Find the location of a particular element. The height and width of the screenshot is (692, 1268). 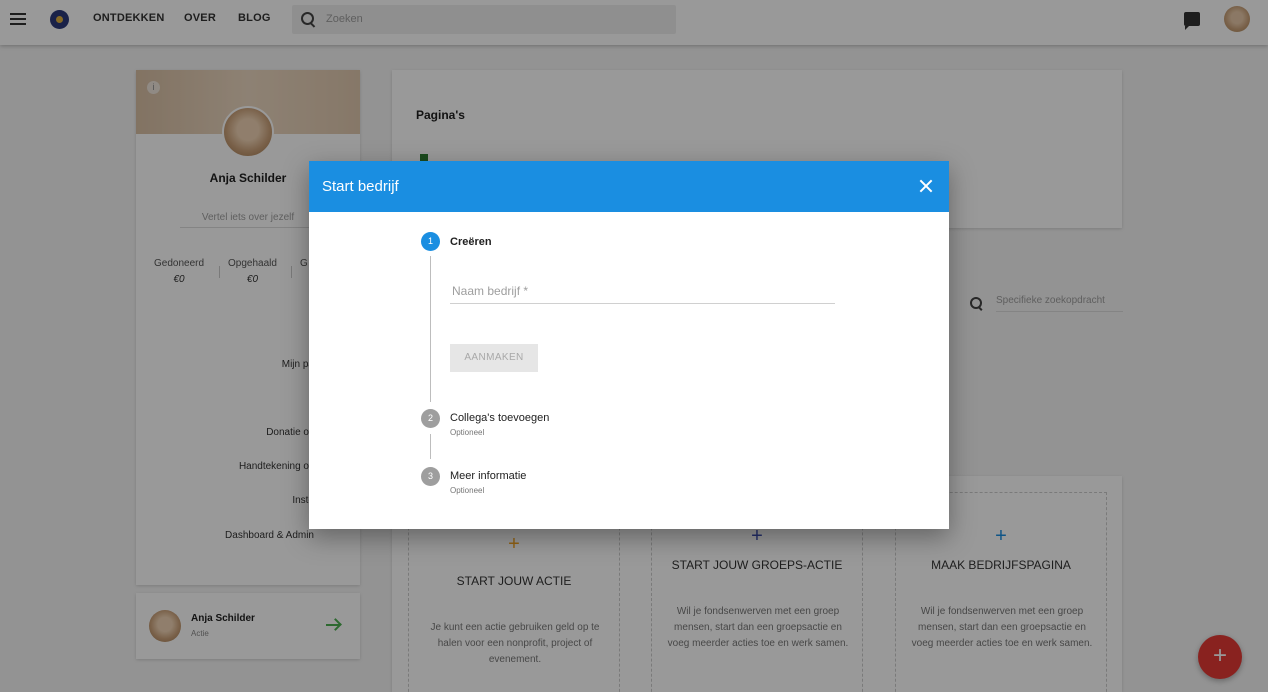

company-name-field: Naam bedrijf * is located at coordinates (642, 293).